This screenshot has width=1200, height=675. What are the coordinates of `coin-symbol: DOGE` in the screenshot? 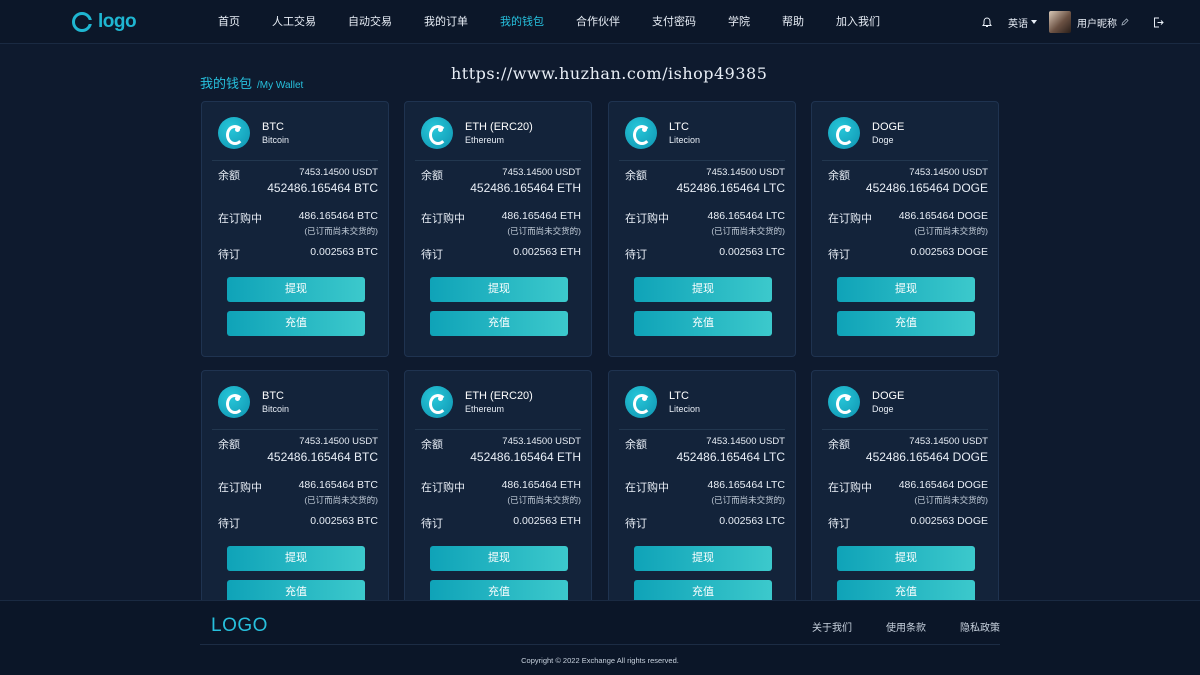 It's located at (888, 395).